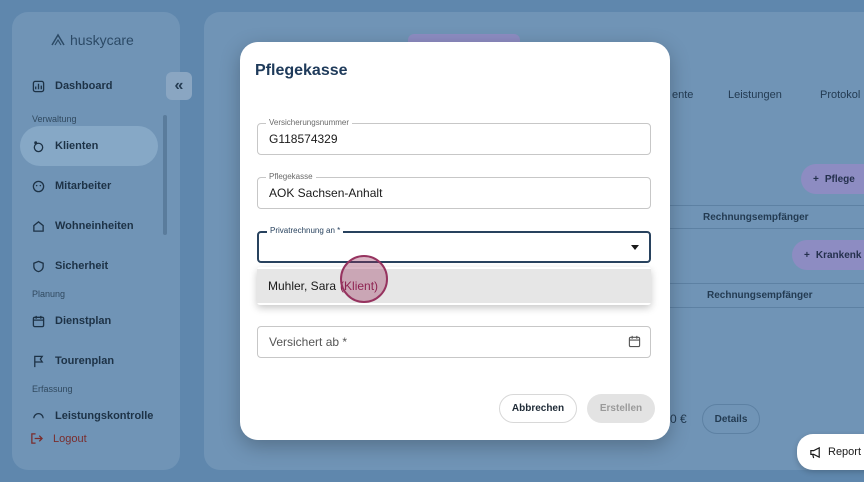 Image resolution: width=864 pixels, height=482 pixels. What do you see at coordinates (302, 286) in the screenshot?
I see `option-name: Muhler, Sara` at bounding box center [302, 286].